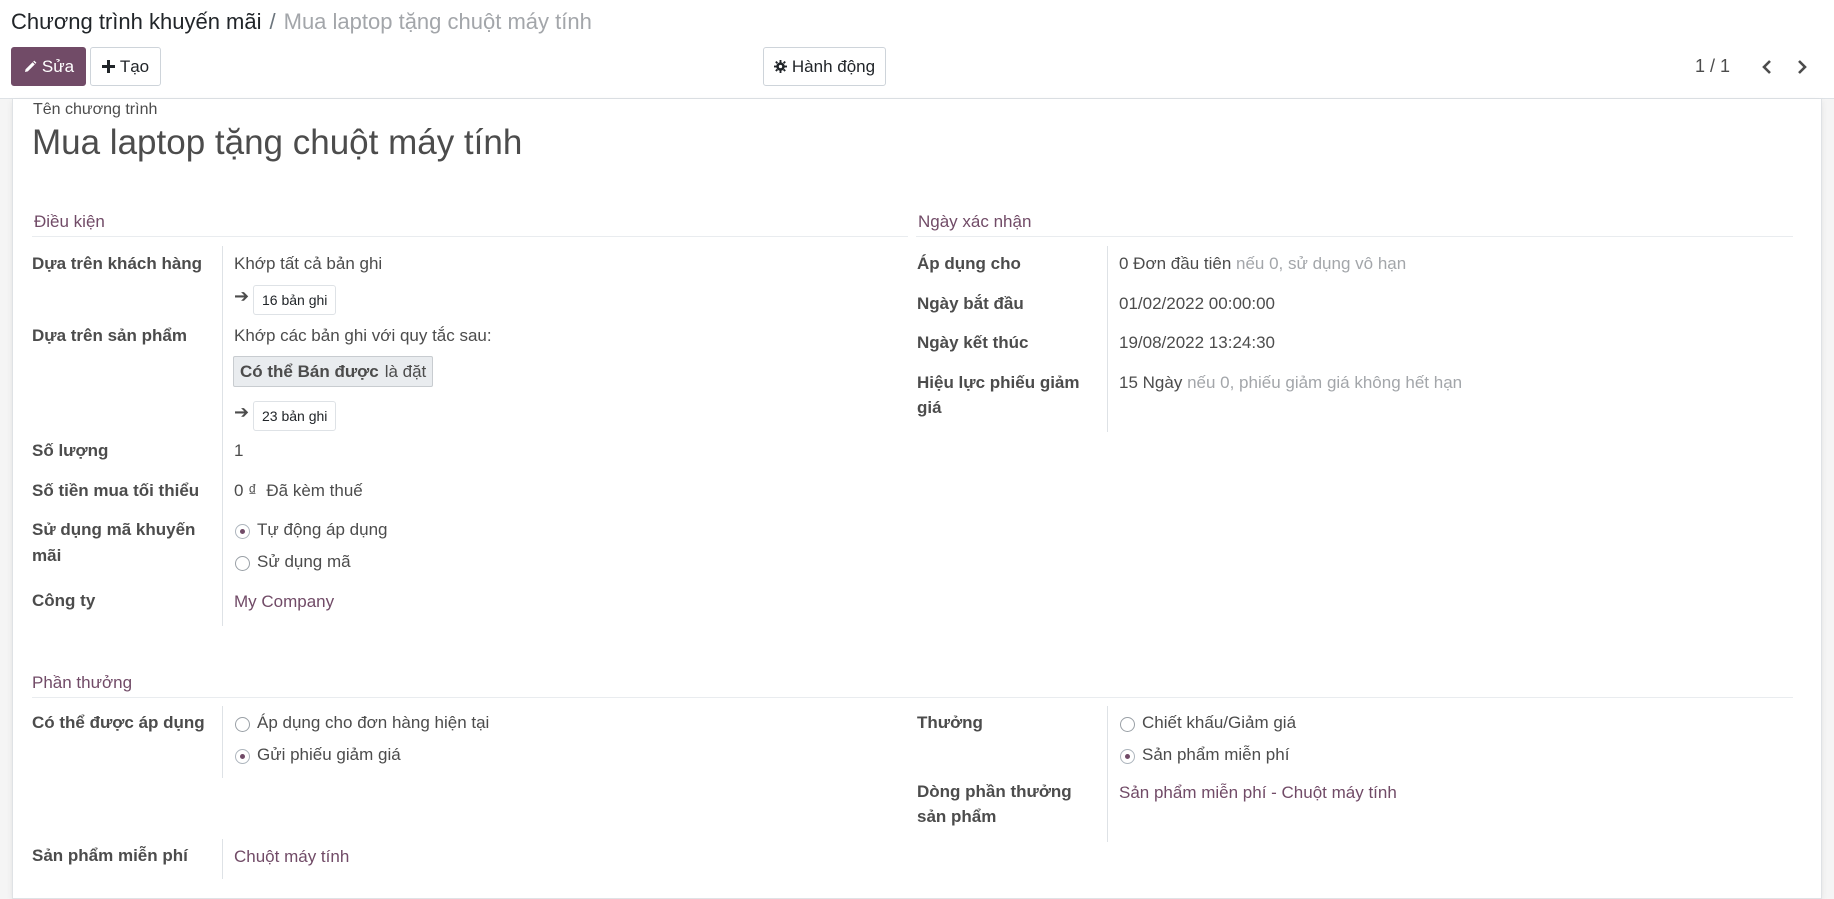 This screenshot has height=899, width=1834. I want to click on reward-type-label: Thưởng, so click(950, 722).